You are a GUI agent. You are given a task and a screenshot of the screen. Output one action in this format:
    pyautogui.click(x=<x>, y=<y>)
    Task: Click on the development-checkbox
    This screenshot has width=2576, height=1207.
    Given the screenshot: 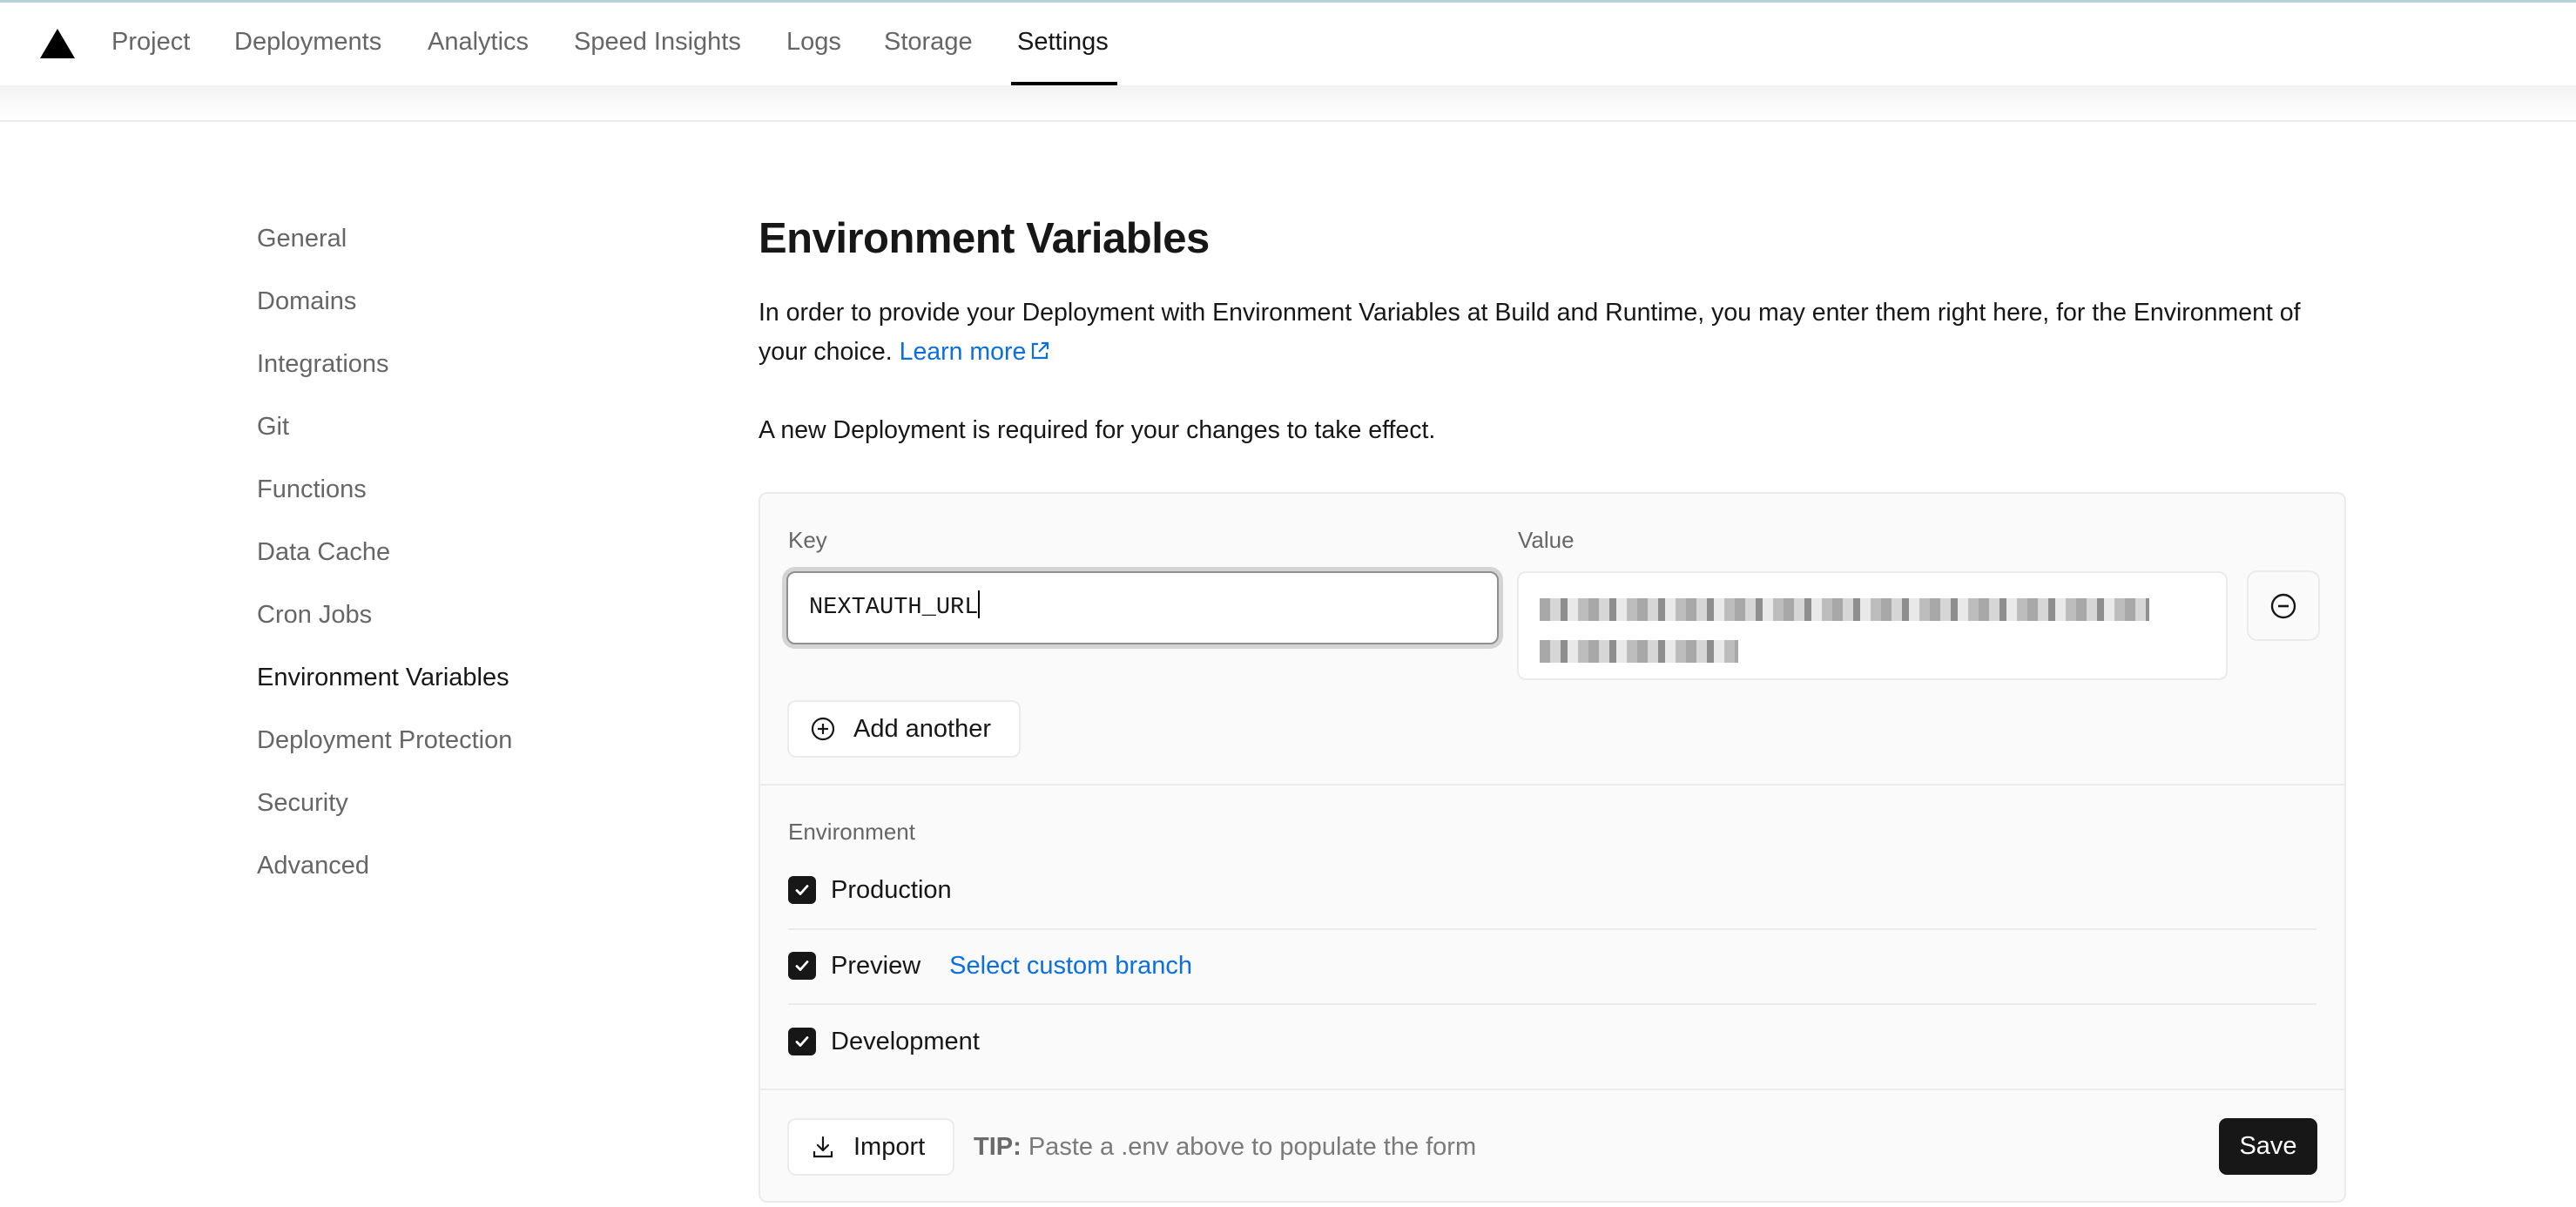 What is the action you would take?
    pyautogui.click(x=802, y=1041)
    